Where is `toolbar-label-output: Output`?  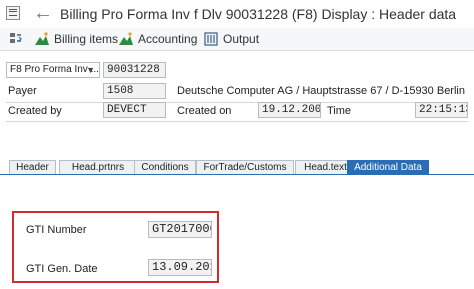
toolbar-label-output: Output is located at coordinates (241, 39).